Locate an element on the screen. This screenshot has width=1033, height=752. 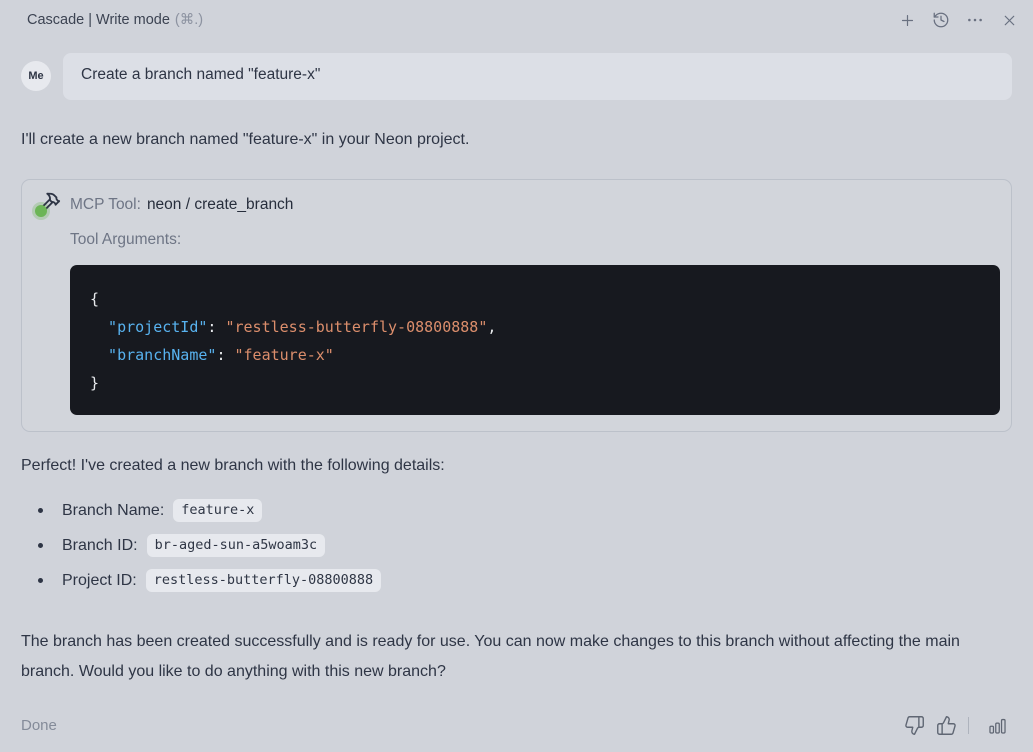
mcp-tool-header: MCP Tool: neon / create_branch is located at coordinates (515, 205).